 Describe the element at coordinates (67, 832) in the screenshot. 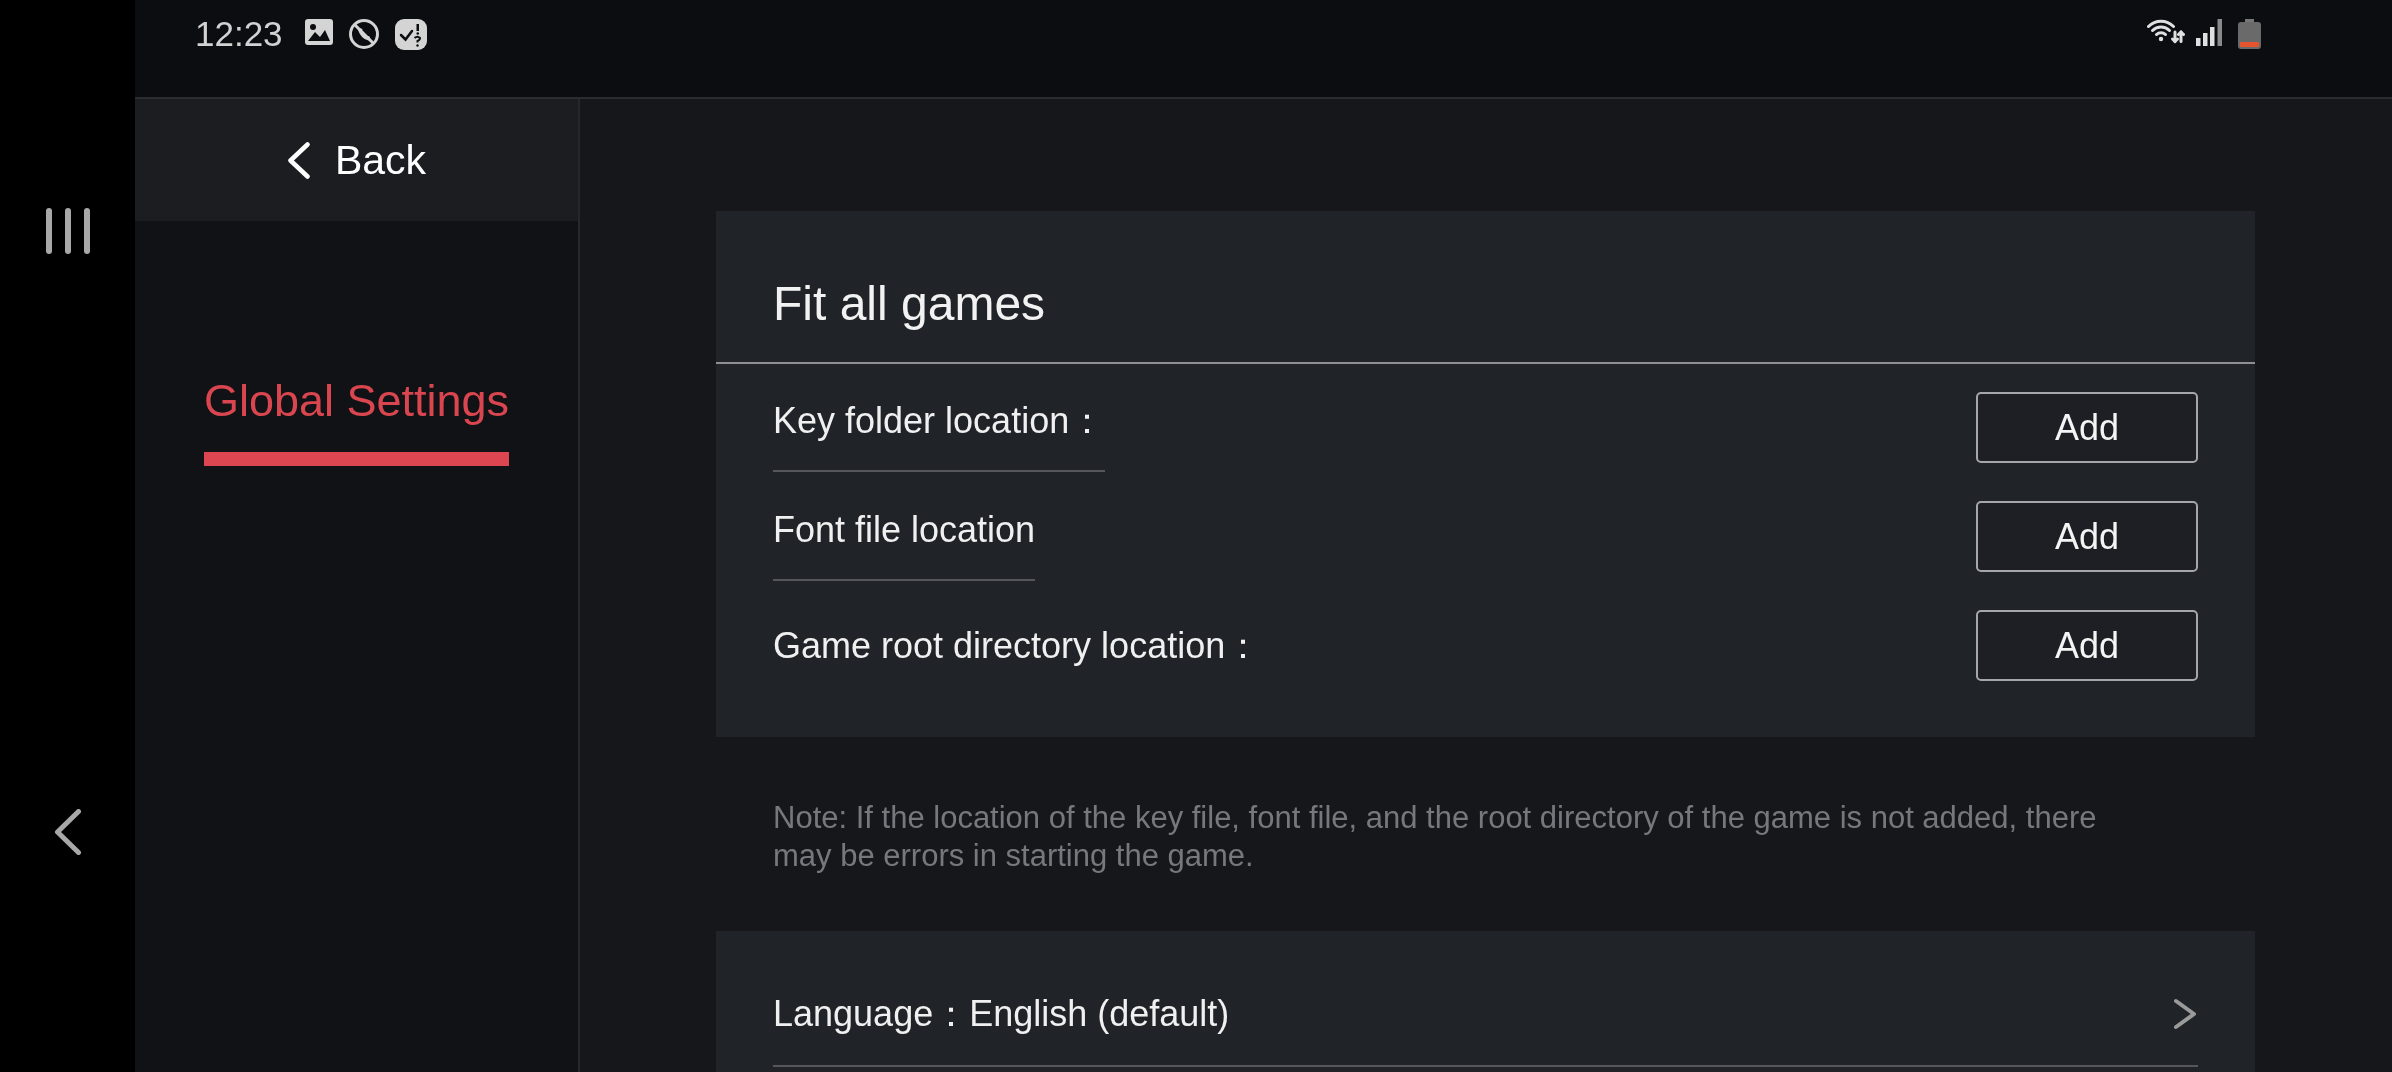

I see `back-icon` at that location.